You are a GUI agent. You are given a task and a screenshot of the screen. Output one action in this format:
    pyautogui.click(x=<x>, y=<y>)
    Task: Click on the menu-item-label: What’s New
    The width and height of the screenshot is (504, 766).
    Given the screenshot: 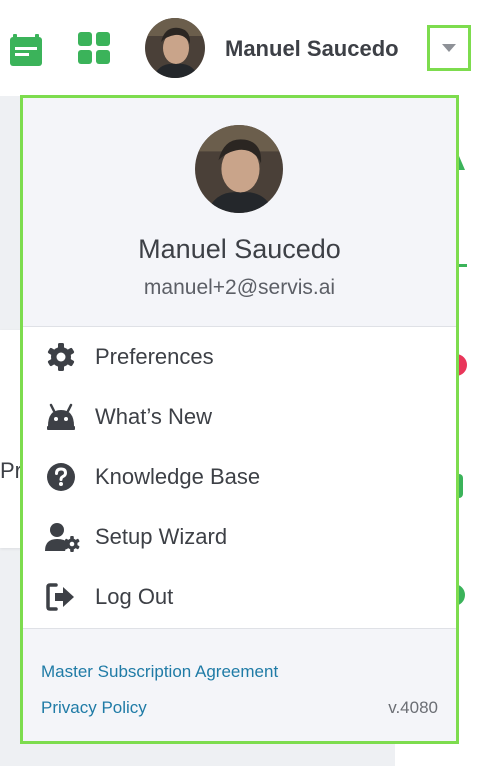 What is the action you would take?
    pyautogui.click(x=153, y=416)
    